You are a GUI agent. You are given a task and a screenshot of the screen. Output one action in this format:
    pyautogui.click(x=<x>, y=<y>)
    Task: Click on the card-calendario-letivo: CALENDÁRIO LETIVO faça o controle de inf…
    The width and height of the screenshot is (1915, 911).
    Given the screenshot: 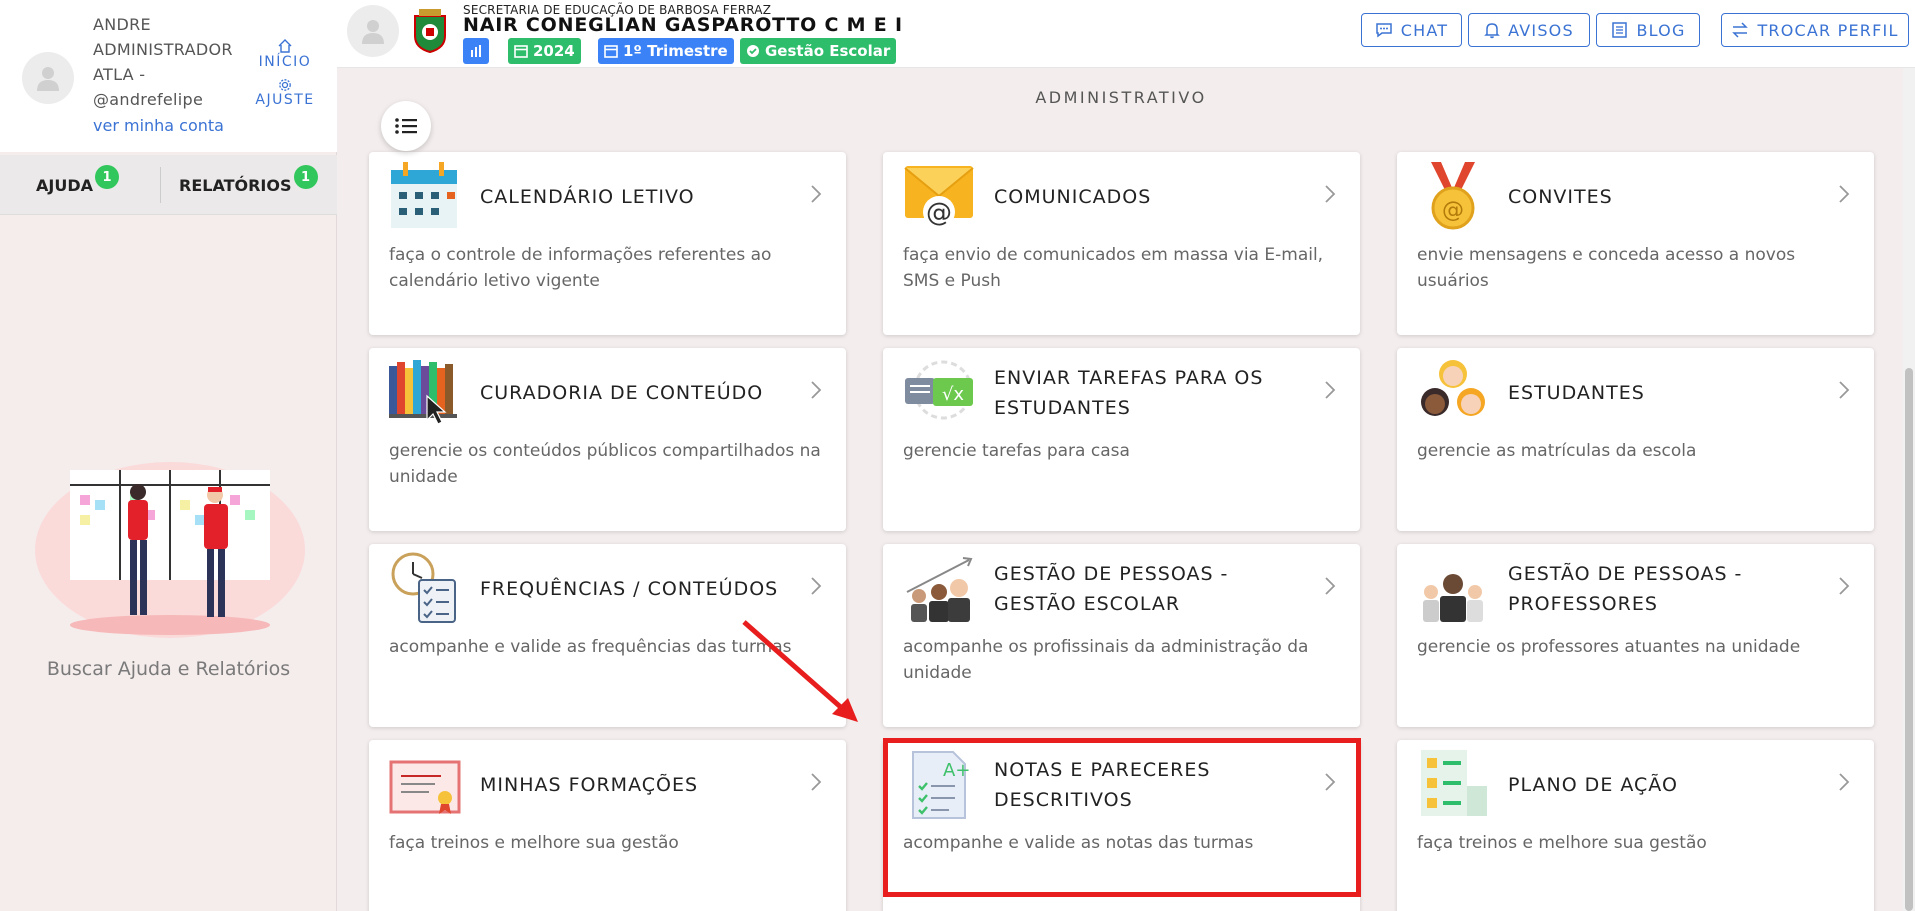 What is the action you would take?
    pyautogui.click(x=607, y=243)
    